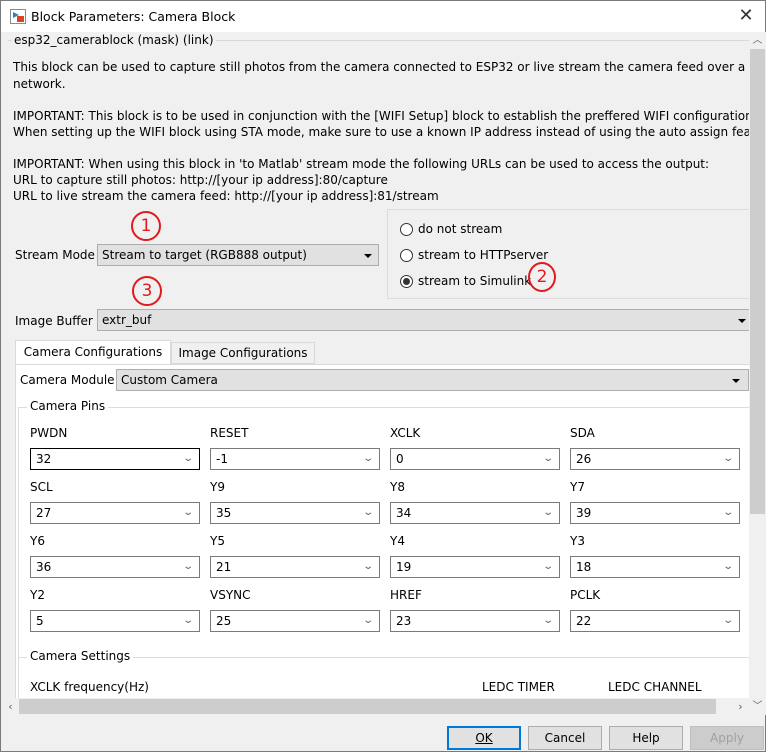 The image size is (766, 752). Describe the element at coordinates (406, 229) in the screenshot. I see `radio-do-not-stream` at that location.